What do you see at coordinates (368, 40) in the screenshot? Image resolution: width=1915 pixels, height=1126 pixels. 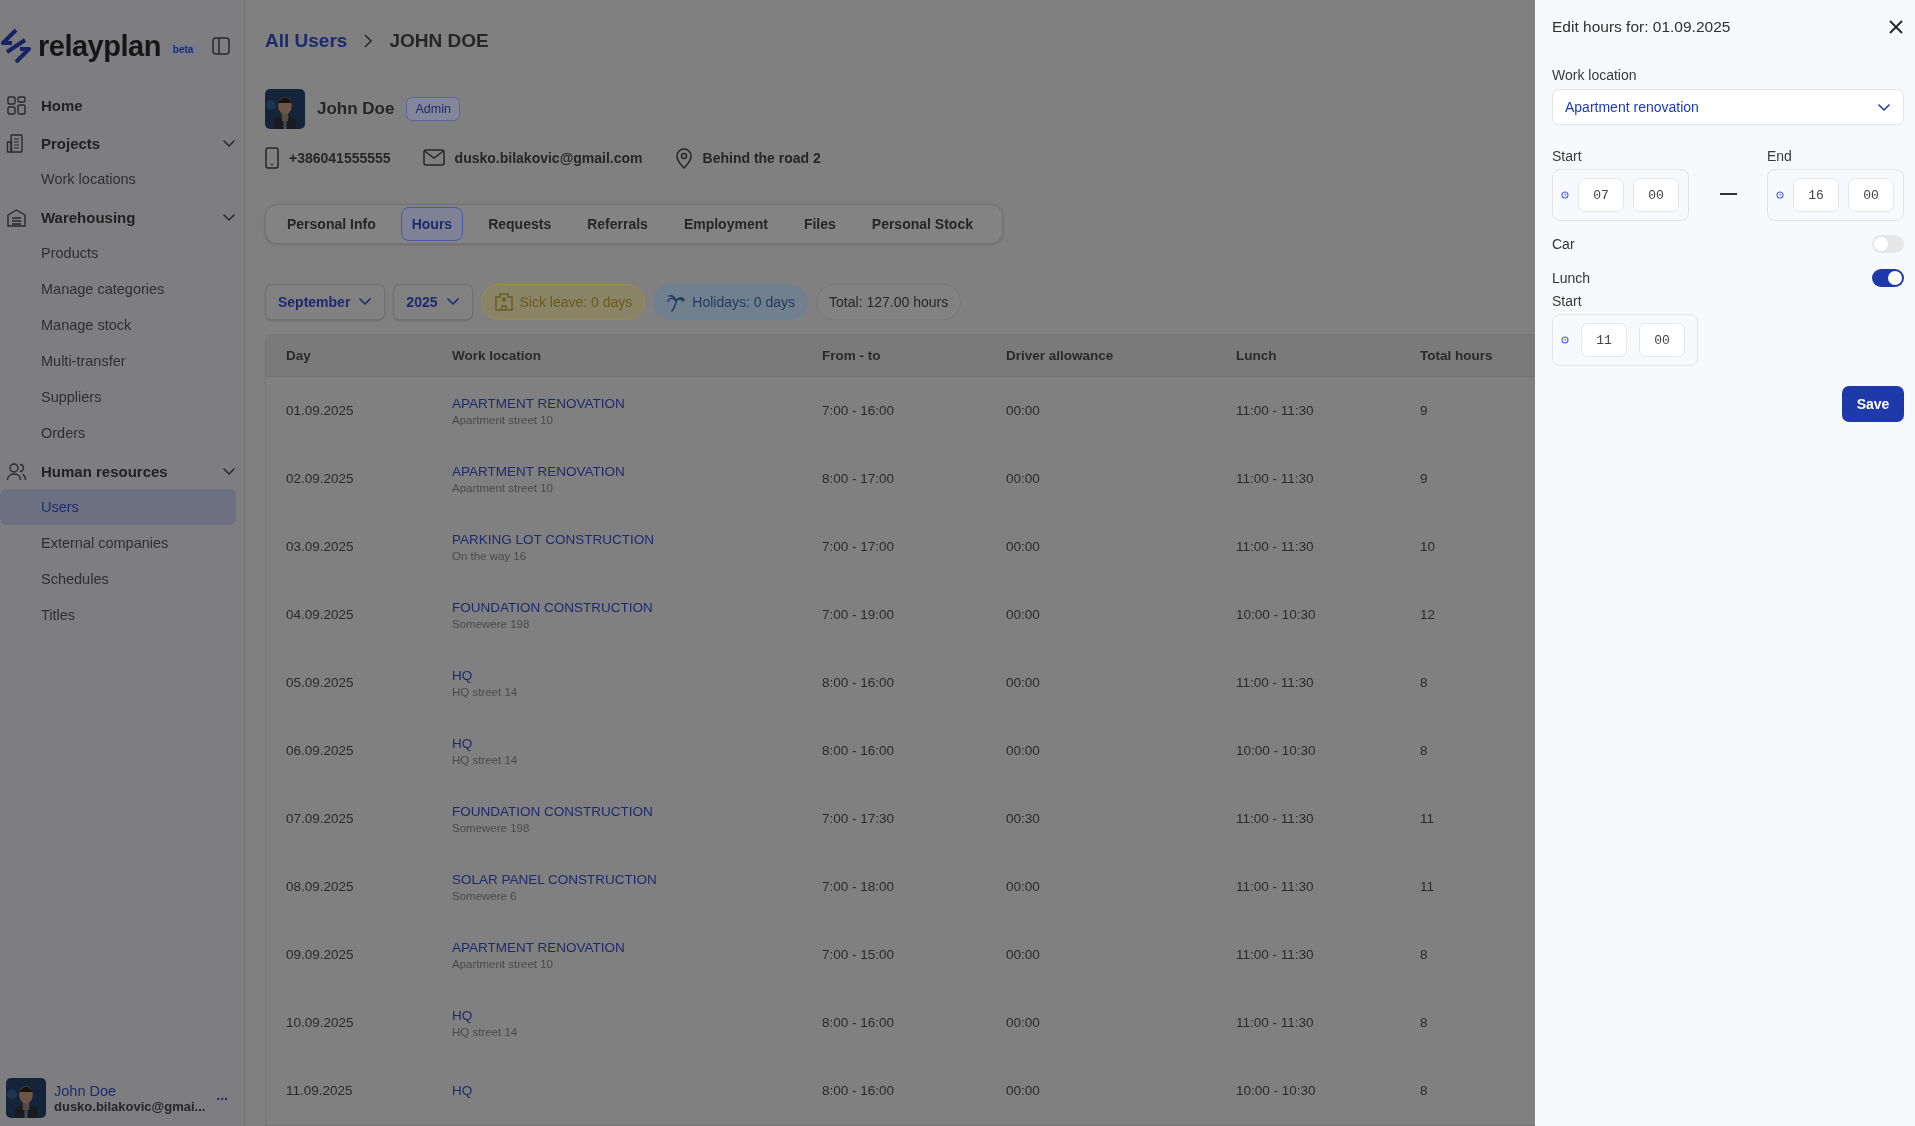 I see `chevron-right-icon` at bounding box center [368, 40].